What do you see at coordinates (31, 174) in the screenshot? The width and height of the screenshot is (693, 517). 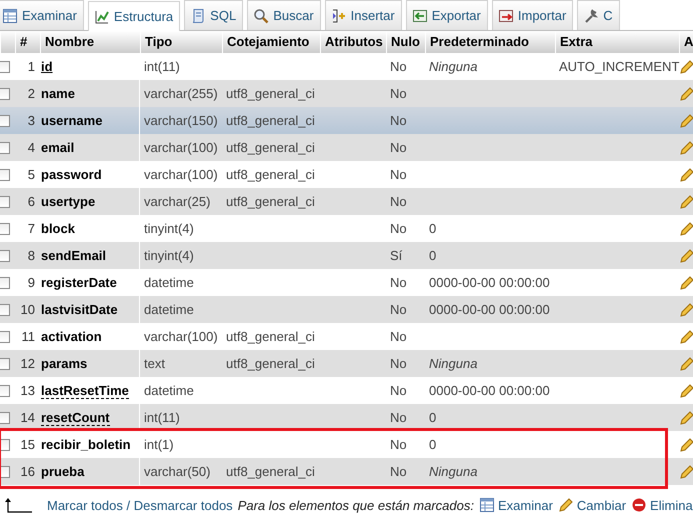 I see `row-number: 5` at bounding box center [31, 174].